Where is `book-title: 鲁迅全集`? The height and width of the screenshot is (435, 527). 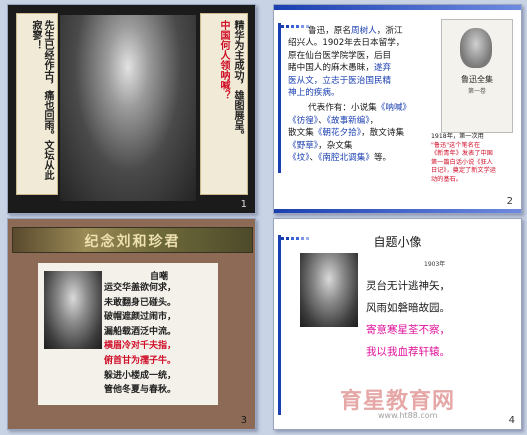
book-title: 鲁迅全集 is located at coordinates (477, 79).